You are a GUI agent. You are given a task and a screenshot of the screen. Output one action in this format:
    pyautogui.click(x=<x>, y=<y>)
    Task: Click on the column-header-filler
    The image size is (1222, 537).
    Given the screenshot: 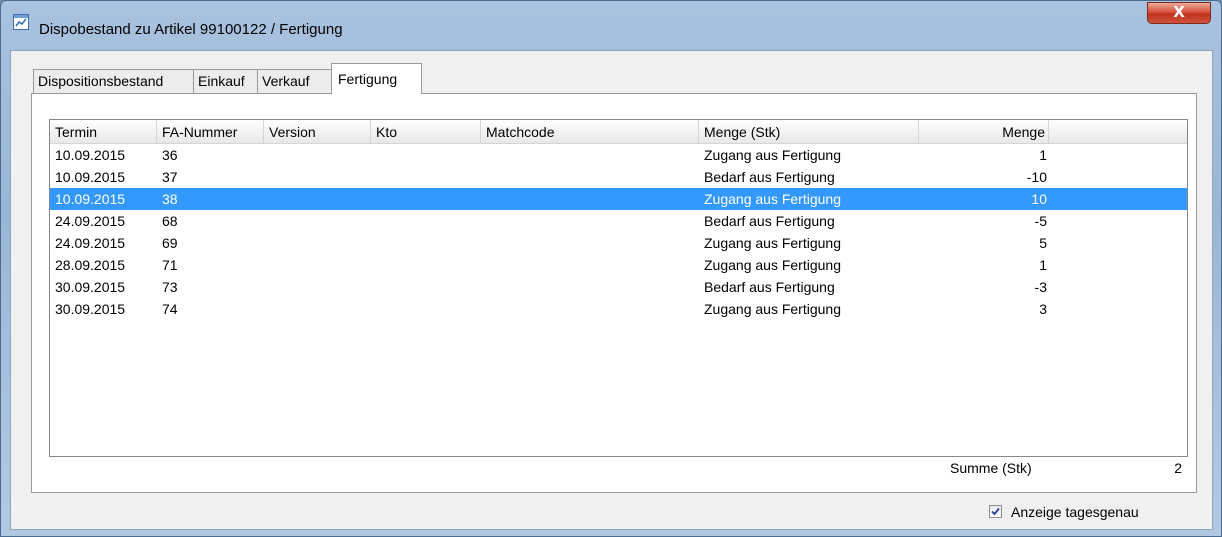 What is the action you would take?
    pyautogui.click(x=1118, y=131)
    